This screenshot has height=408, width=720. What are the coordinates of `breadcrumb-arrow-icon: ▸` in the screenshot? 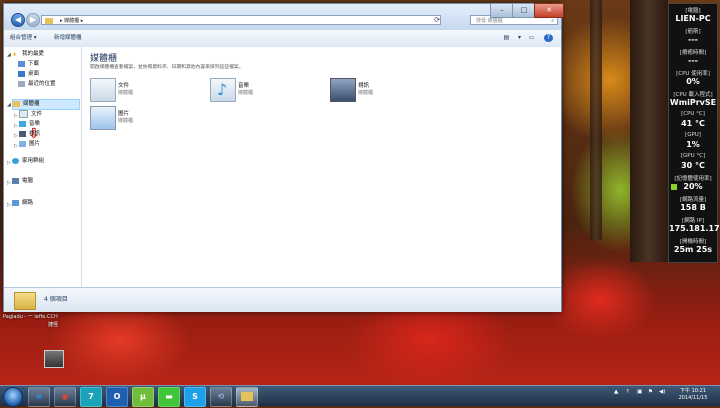 It's located at (81, 21).